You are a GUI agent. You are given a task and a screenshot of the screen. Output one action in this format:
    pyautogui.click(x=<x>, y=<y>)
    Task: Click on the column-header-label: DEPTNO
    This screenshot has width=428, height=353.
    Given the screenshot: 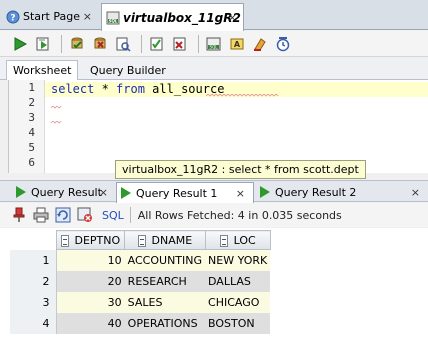 What is the action you would take?
    pyautogui.click(x=97, y=240)
    